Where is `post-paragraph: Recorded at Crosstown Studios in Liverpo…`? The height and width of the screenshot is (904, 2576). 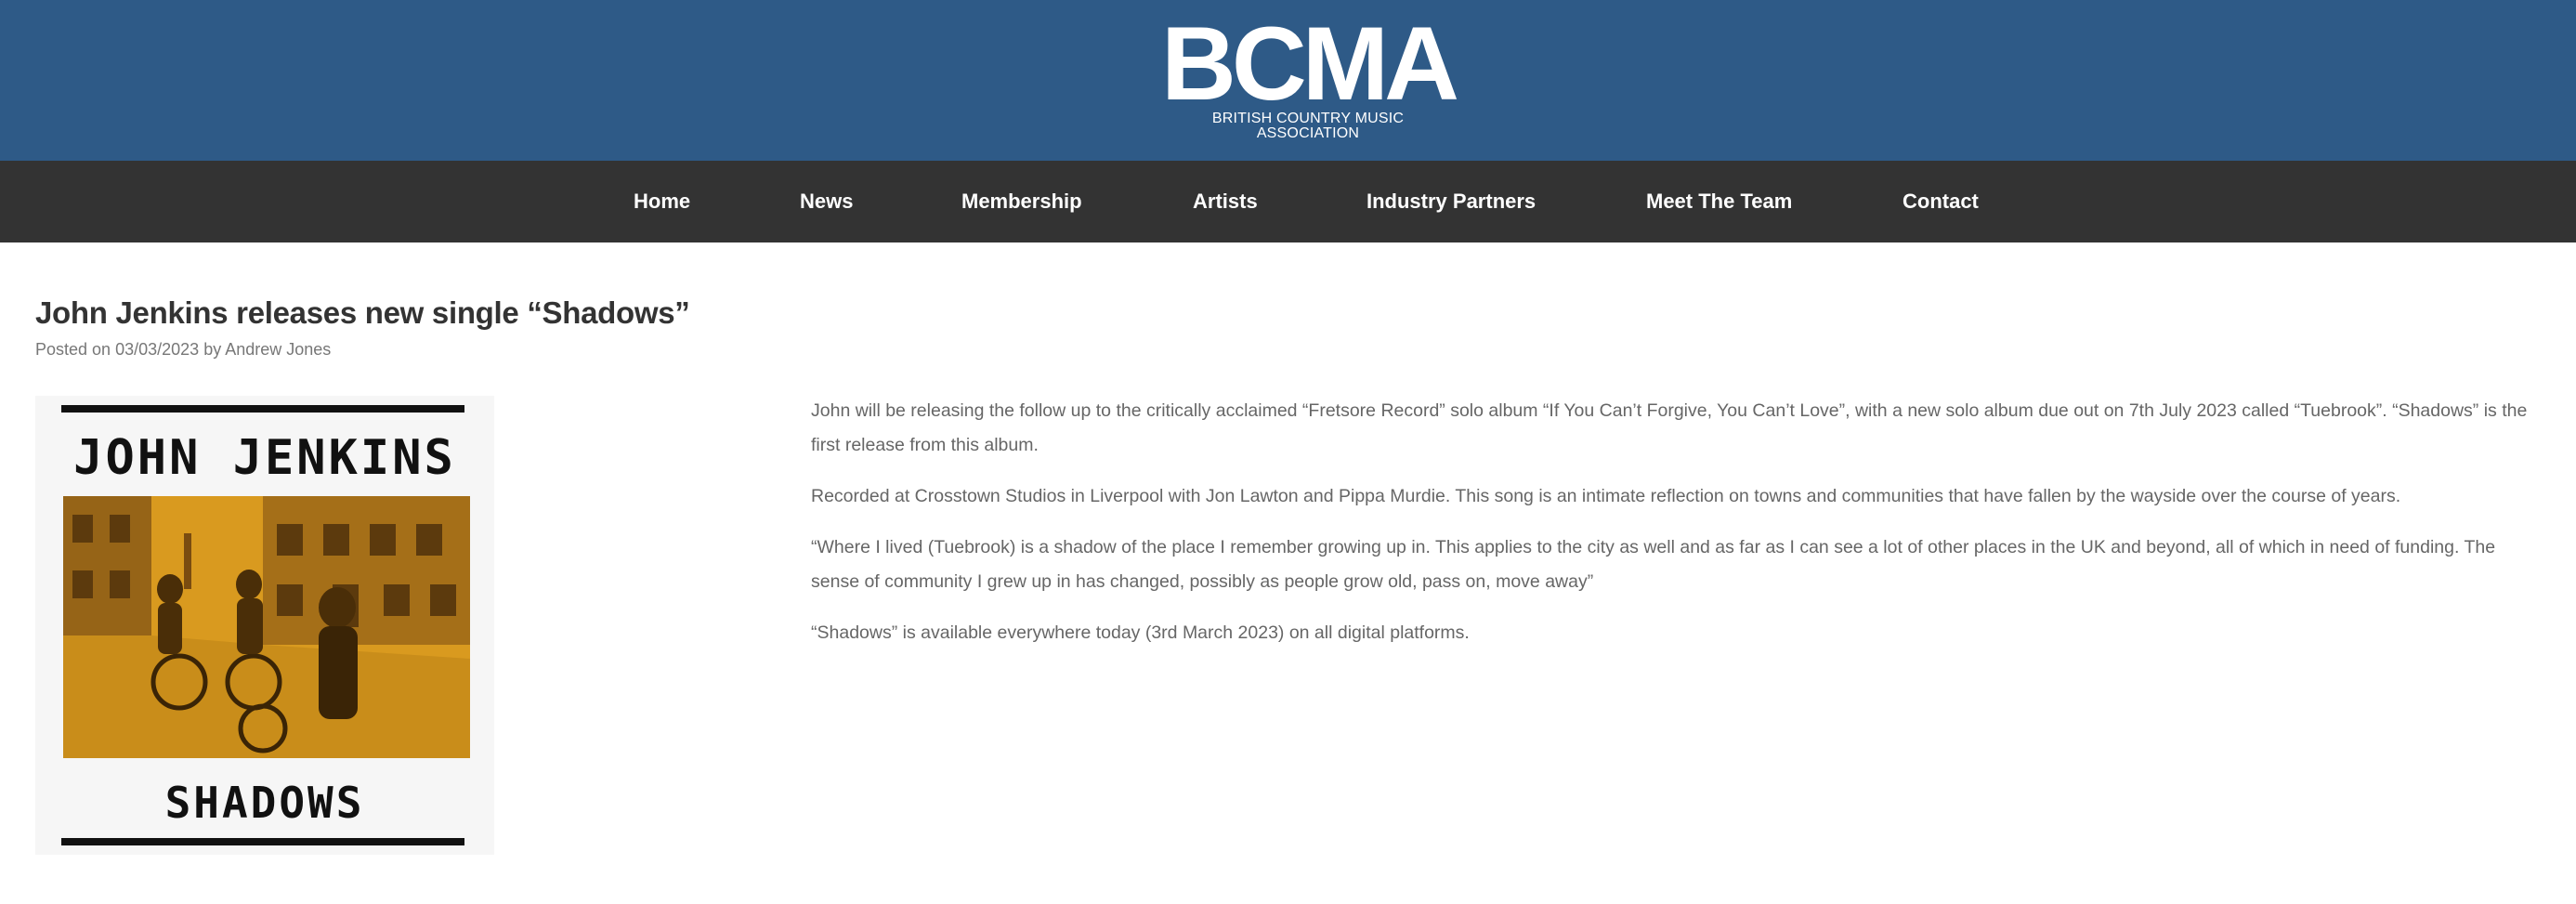 post-paragraph: Recorded at Crosstown Studios in Liverpo… is located at coordinates (1606, 496).